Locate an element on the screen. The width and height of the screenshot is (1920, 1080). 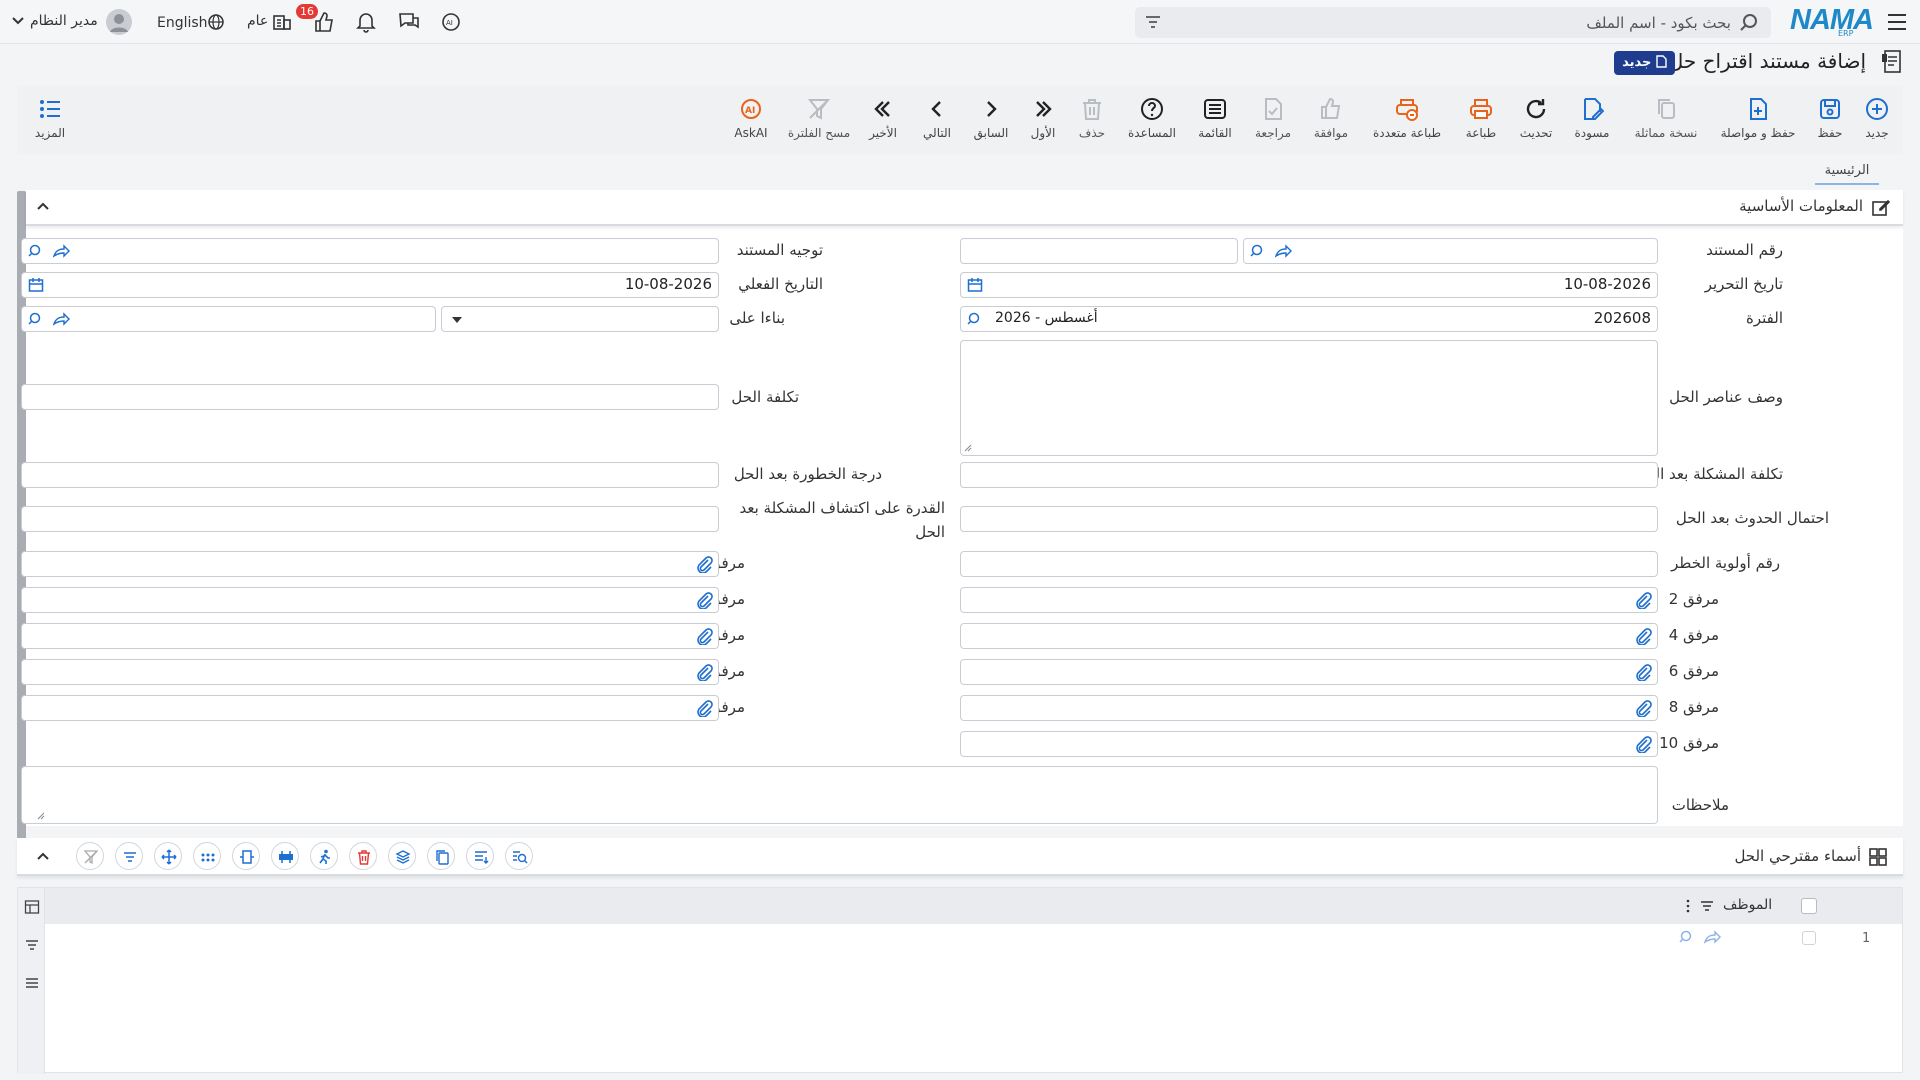
severity-after-input is located at coordinates (370, 475).